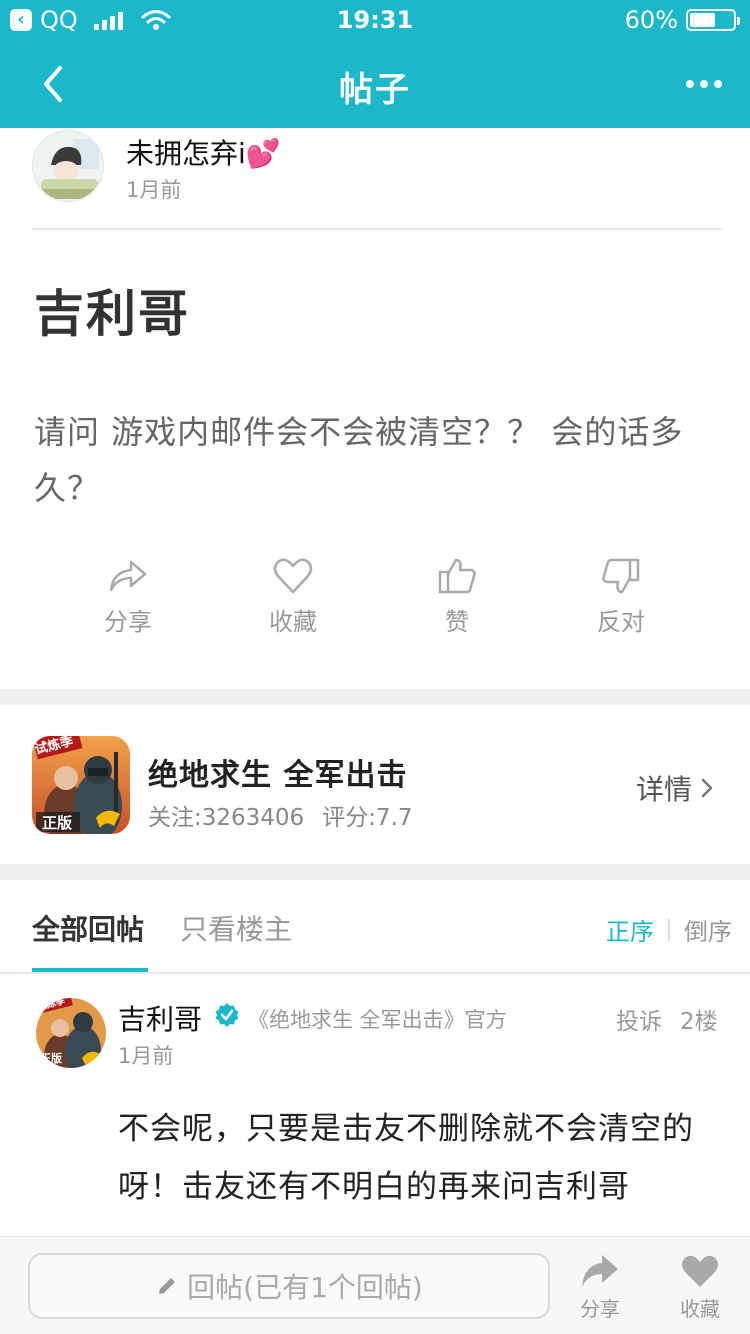 This screenshot has height=1334, width=750. Describe the element at coordinates (128, 622) in the screenshot. I see `share-label: 分享` at that location.